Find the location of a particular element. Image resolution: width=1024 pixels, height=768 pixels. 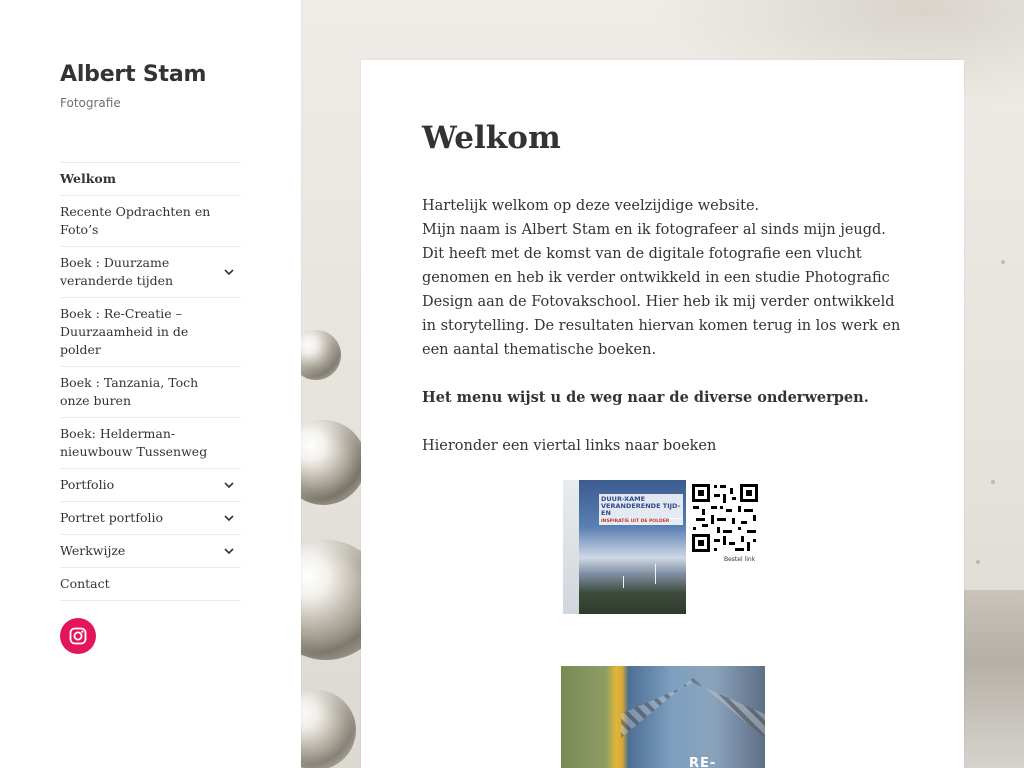

qr-caption: Bestel link is located at coordinates (740, 559).